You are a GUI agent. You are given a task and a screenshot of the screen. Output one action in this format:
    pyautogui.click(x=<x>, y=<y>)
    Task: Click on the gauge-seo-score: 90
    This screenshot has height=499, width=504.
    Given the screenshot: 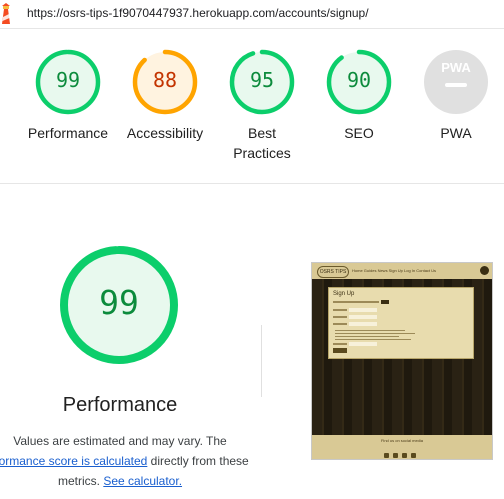 What is the action you would take?
    pyautogui.click(x=359, y=80)
    